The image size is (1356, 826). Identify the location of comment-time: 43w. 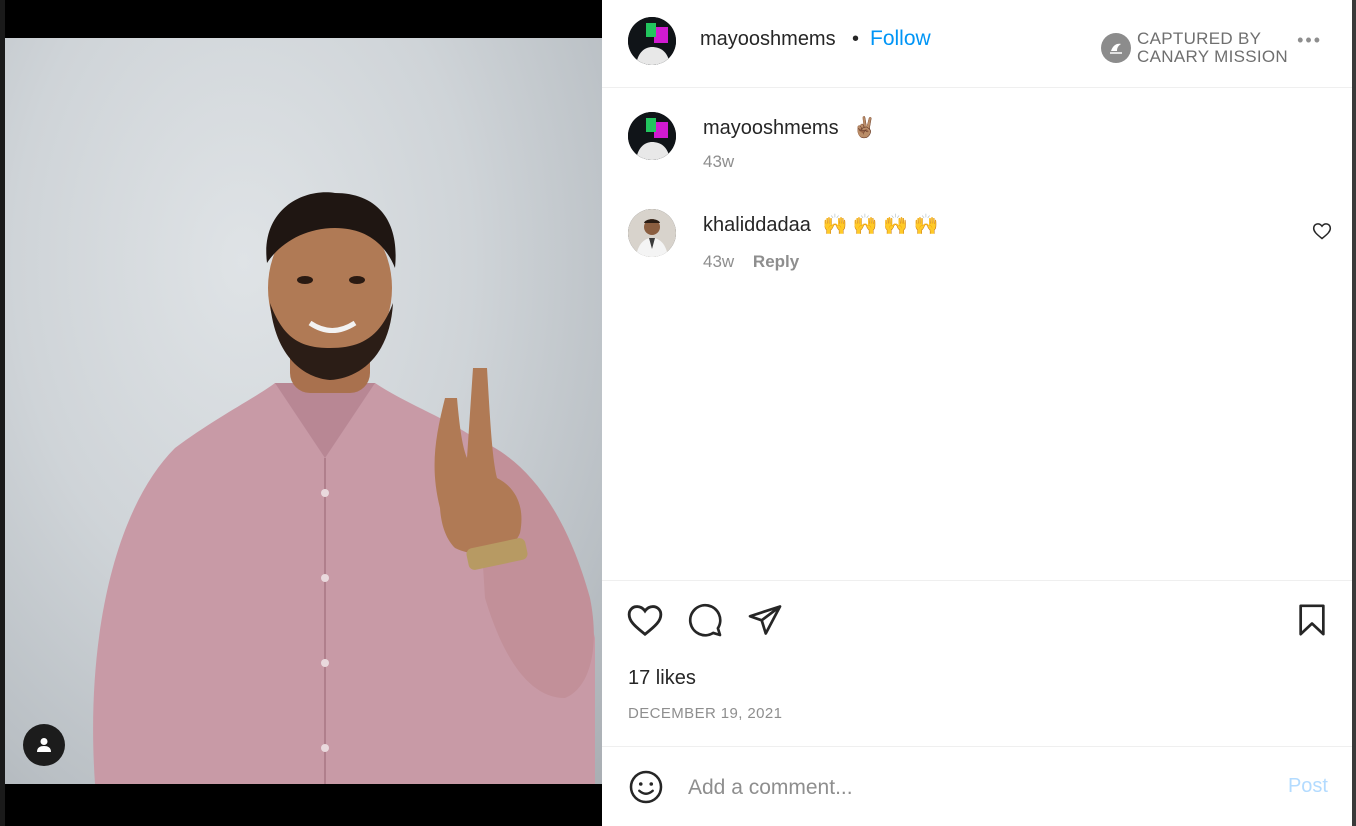
(719, 261).